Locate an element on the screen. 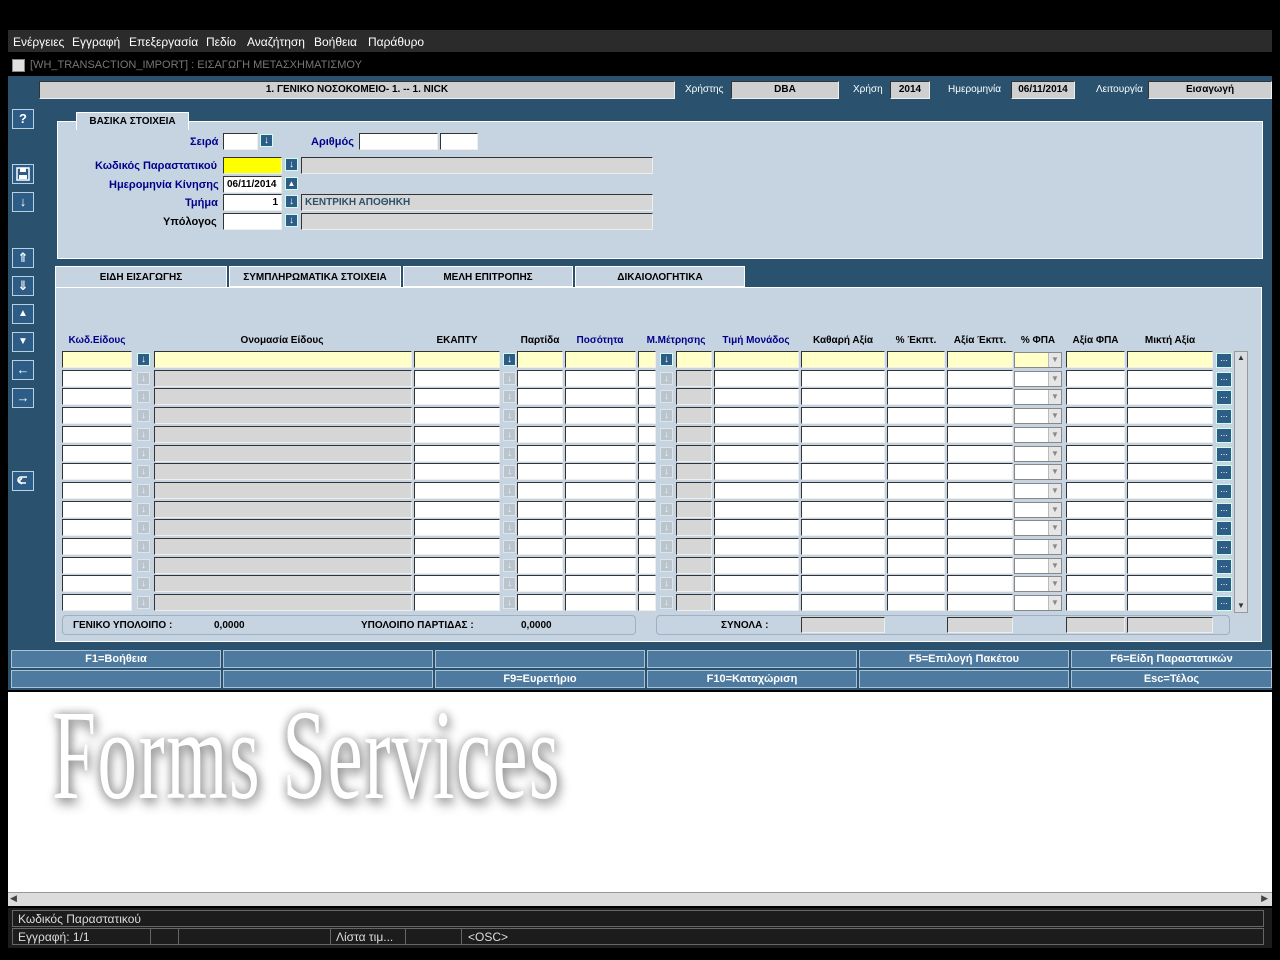 Image resolution: width=1280 pixels, height=960 pixels. dept-code-field: 1 is located at coordinates (252, 202).